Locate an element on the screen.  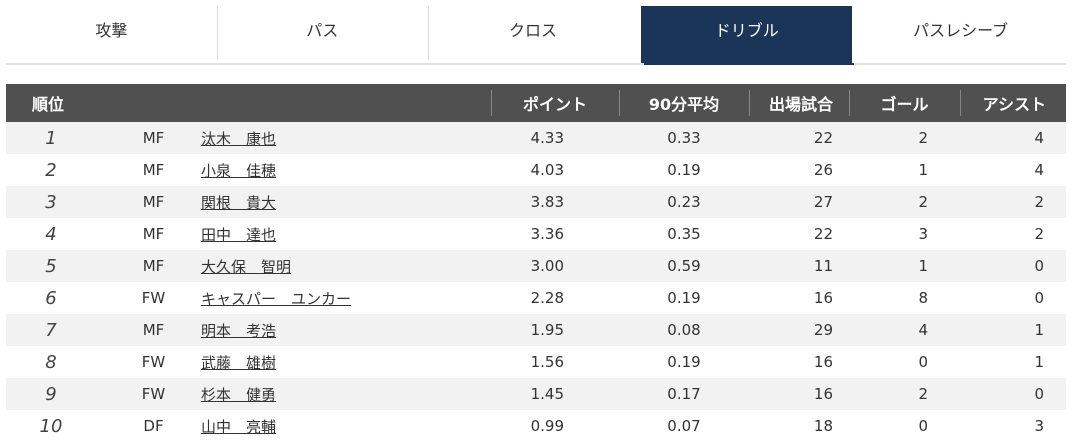
points-cell: 1.56 is located at coordinates (547, 362).